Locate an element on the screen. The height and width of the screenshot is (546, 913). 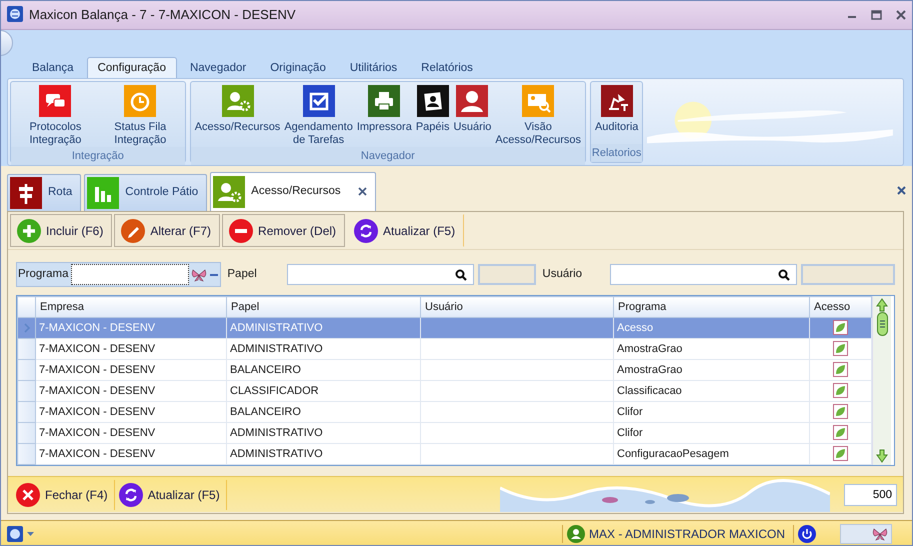
column-header: Programa is located at coordinates (712, 307).